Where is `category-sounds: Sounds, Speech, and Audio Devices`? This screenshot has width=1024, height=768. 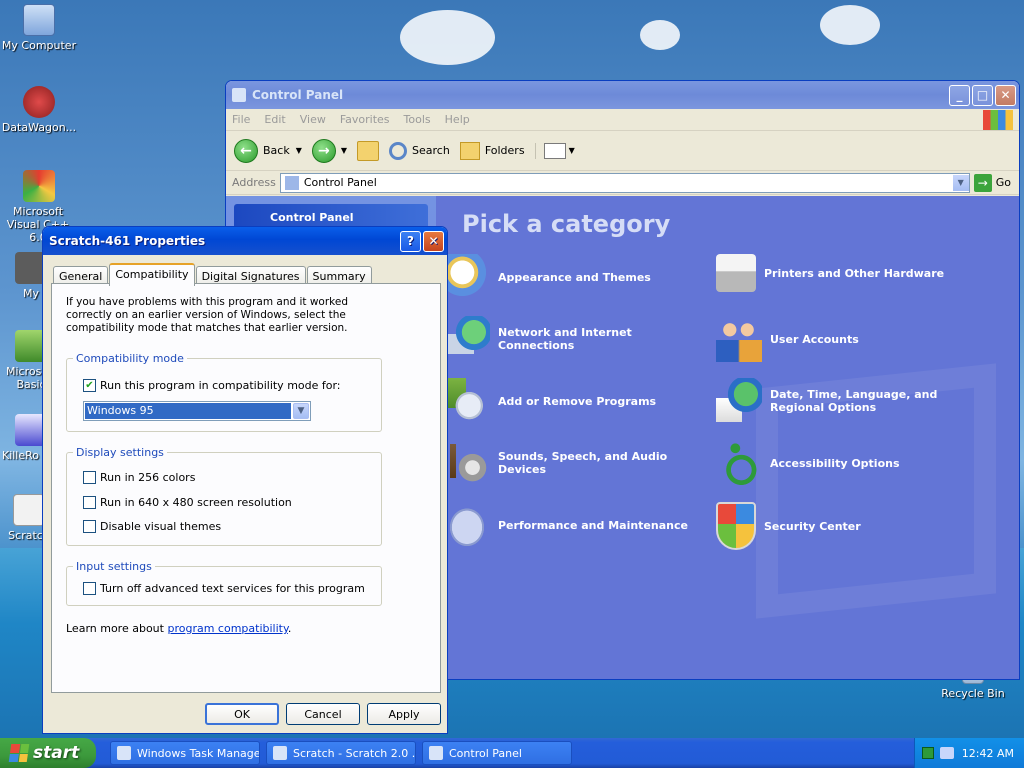
category-sounds: Sounds, Speech, and Audio Devices is located at coordinates (574, 463).